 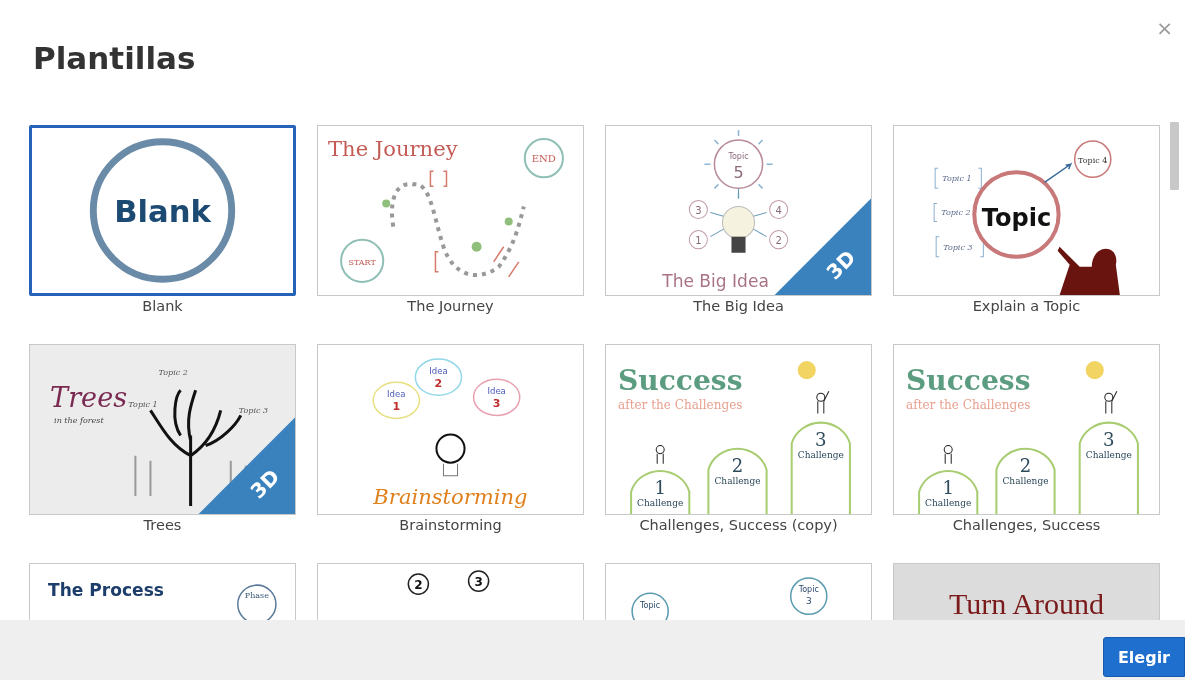 I want to click on template-thumbnail: Idea 1 Idea 2 Idea 3 Brainstorming, so click(x=450, y=429).